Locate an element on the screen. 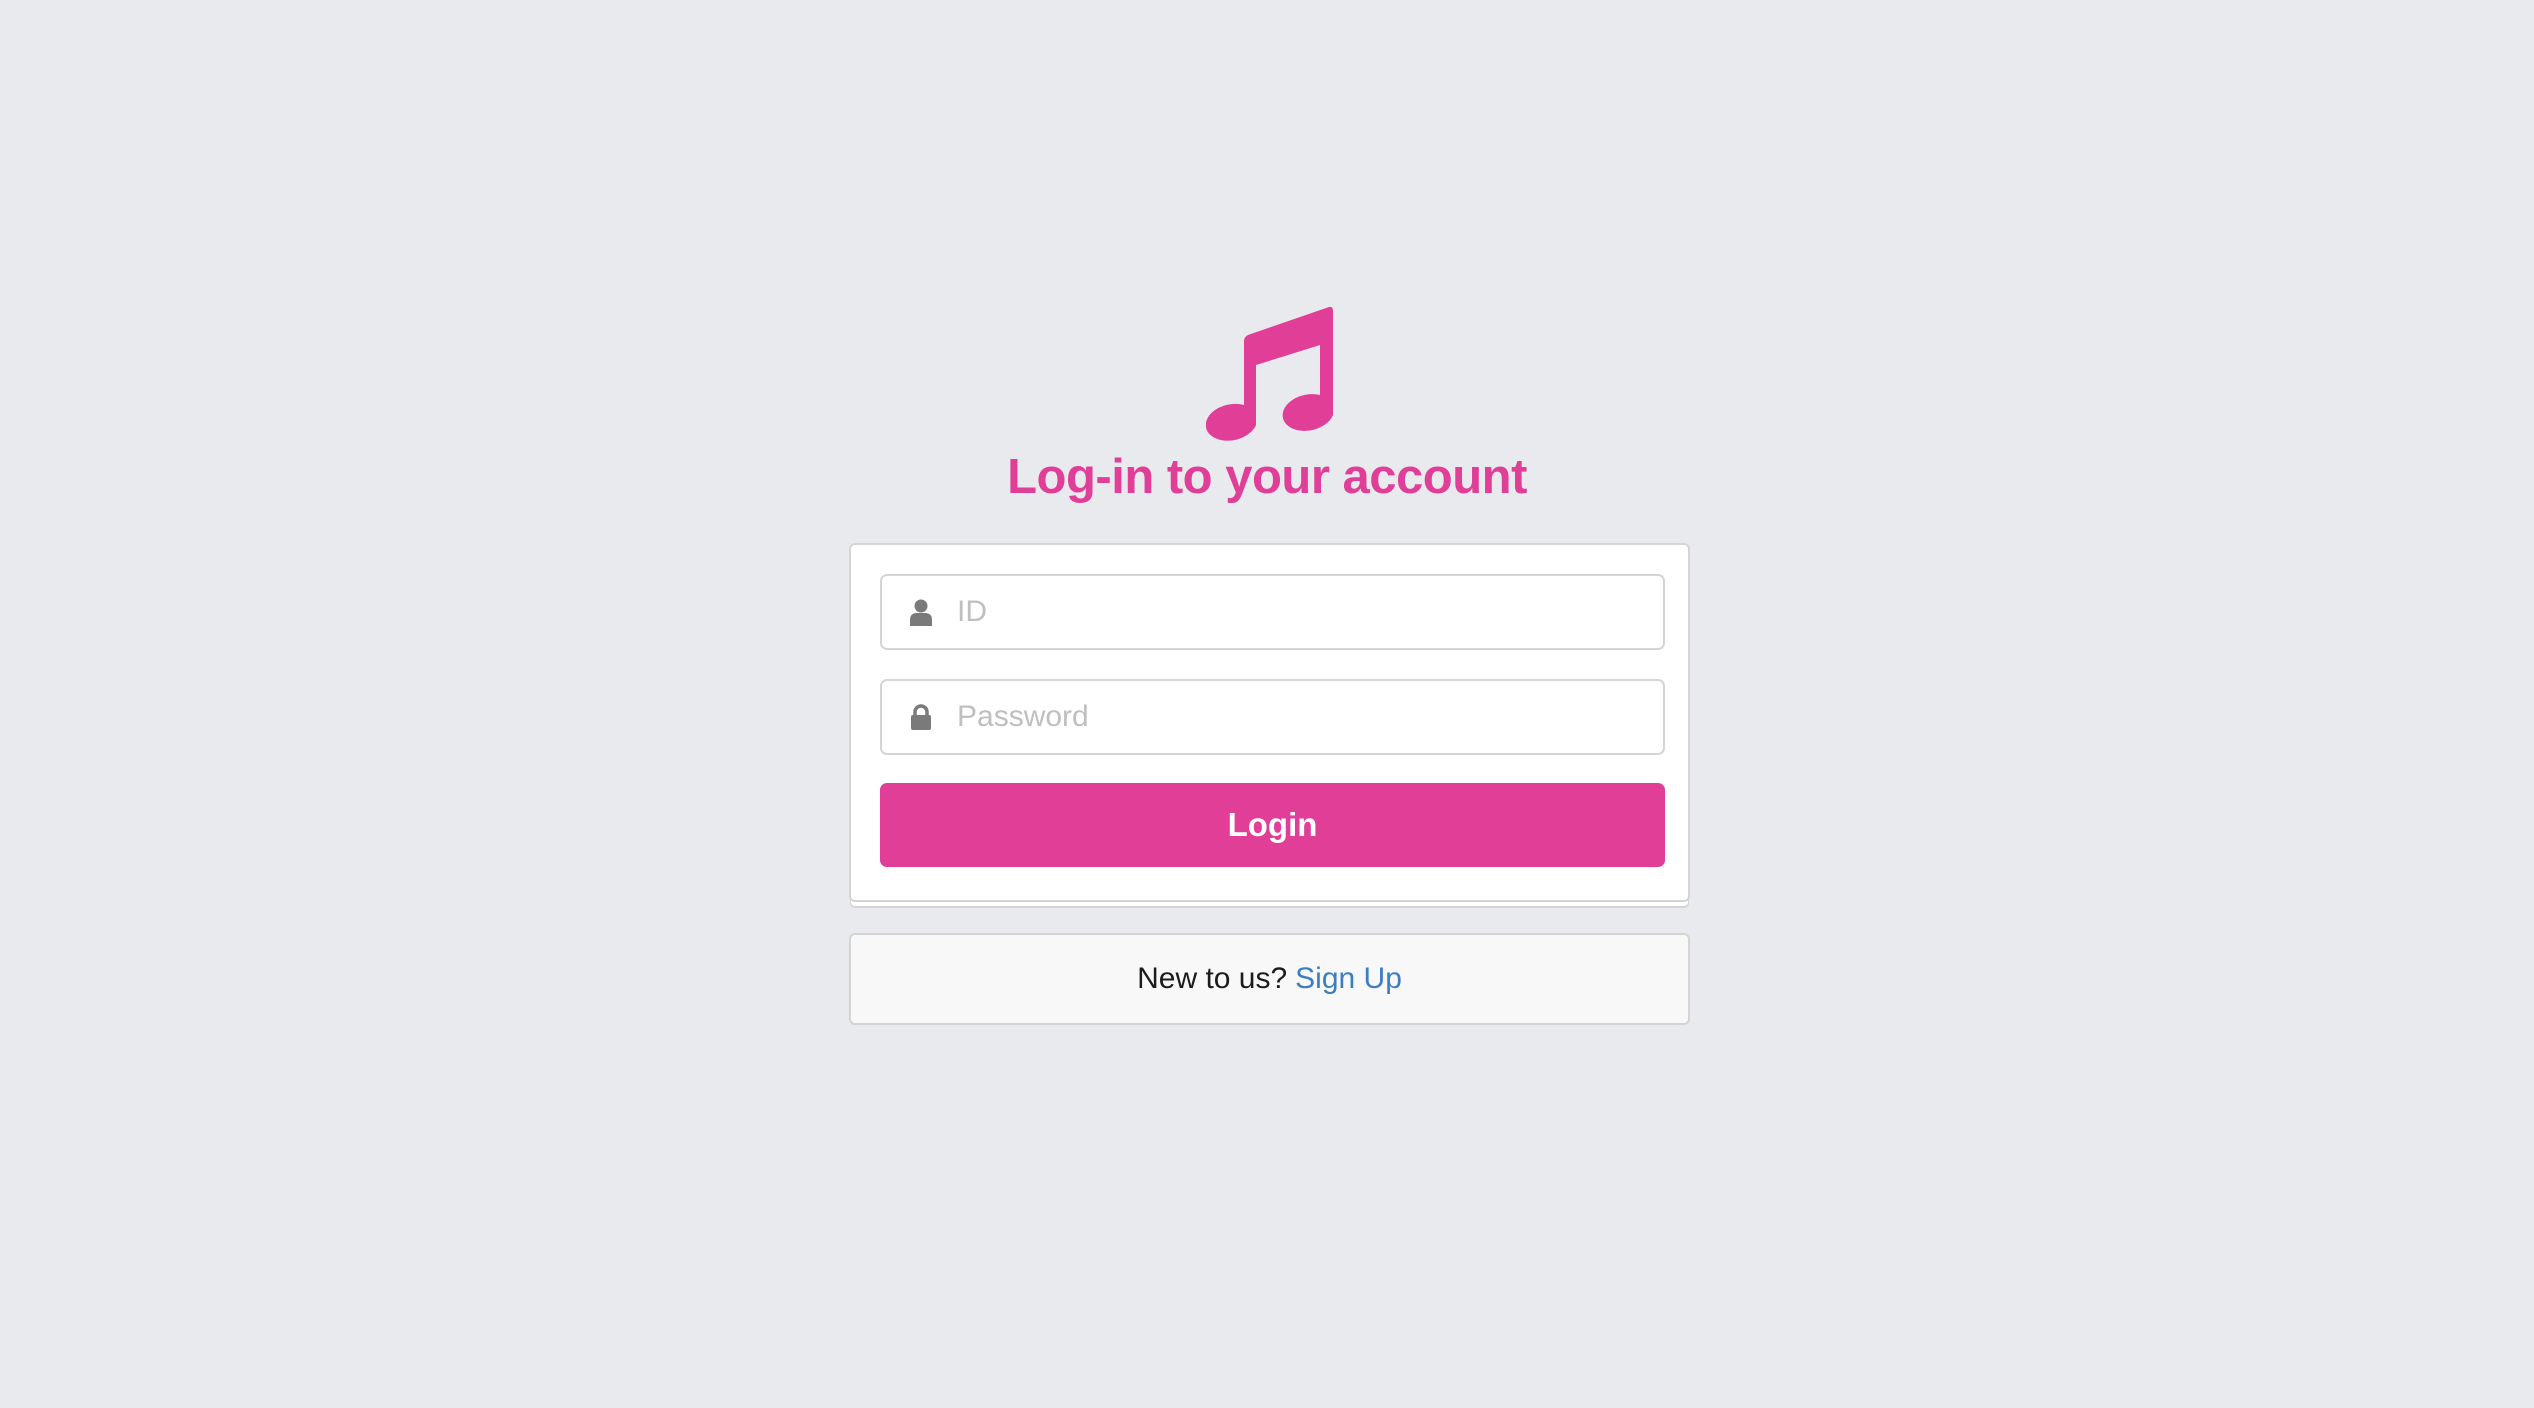 This screenshot has width=2534, height=1408. login-button: Login is located at coordinates (1272, 825).